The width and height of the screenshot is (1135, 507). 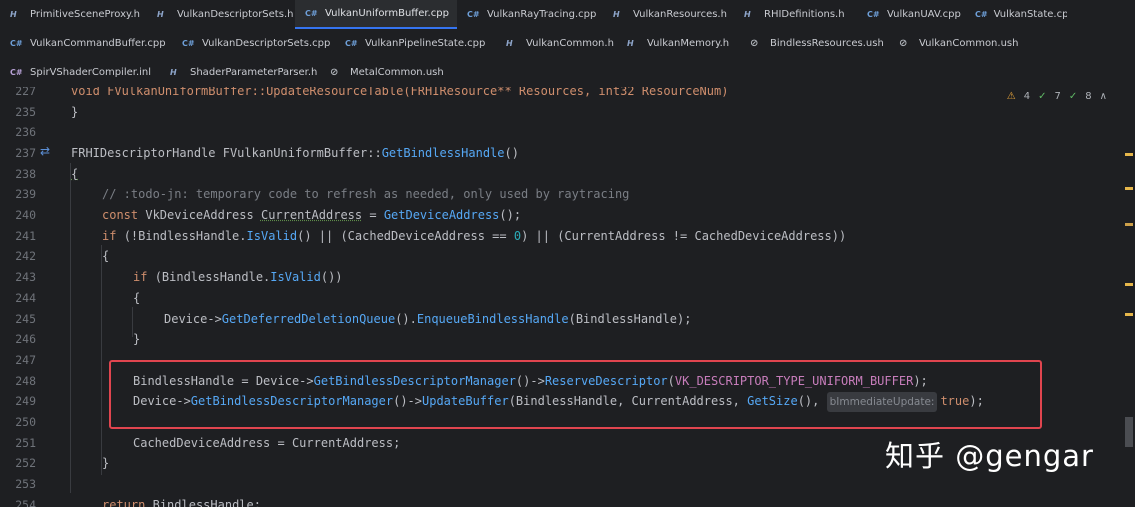 What do you see at coordinates (989, 456) in the screenshot?
I see `watermark: 知乎 @gengar` at bounding box center [989, 456].